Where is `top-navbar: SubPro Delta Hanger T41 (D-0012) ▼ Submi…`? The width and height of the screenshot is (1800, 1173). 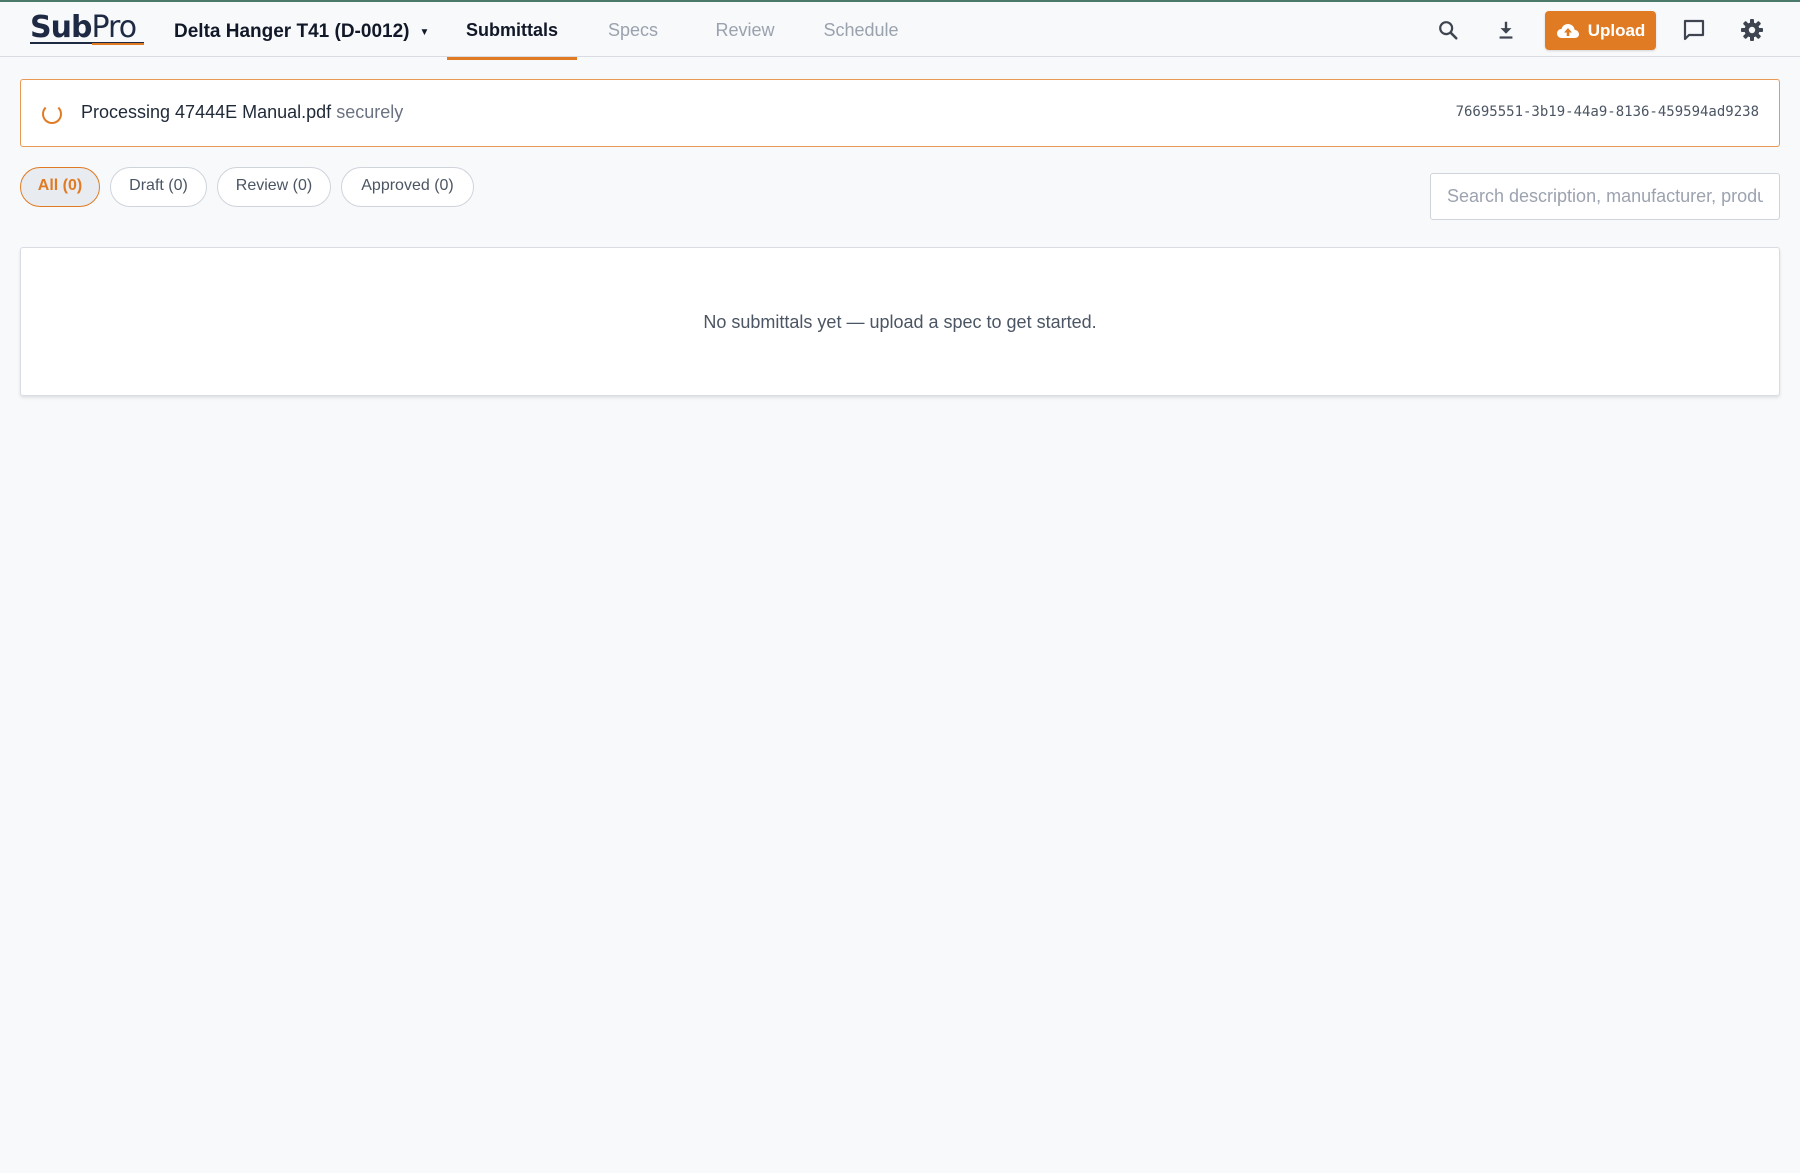 top-navbar: SubPro Delta Hanger T41 (D-0012) ▼ Submi… is located at coordinates (900, 31).